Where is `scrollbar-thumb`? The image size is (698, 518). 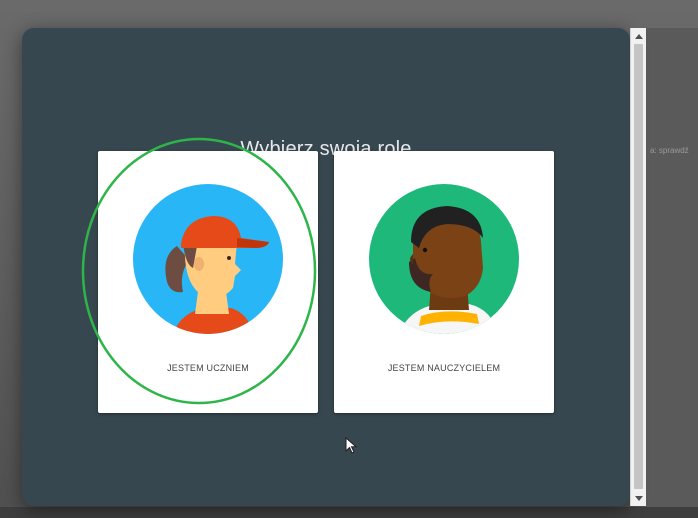 scrollbar-thumb is located at coordinates (638, 266).